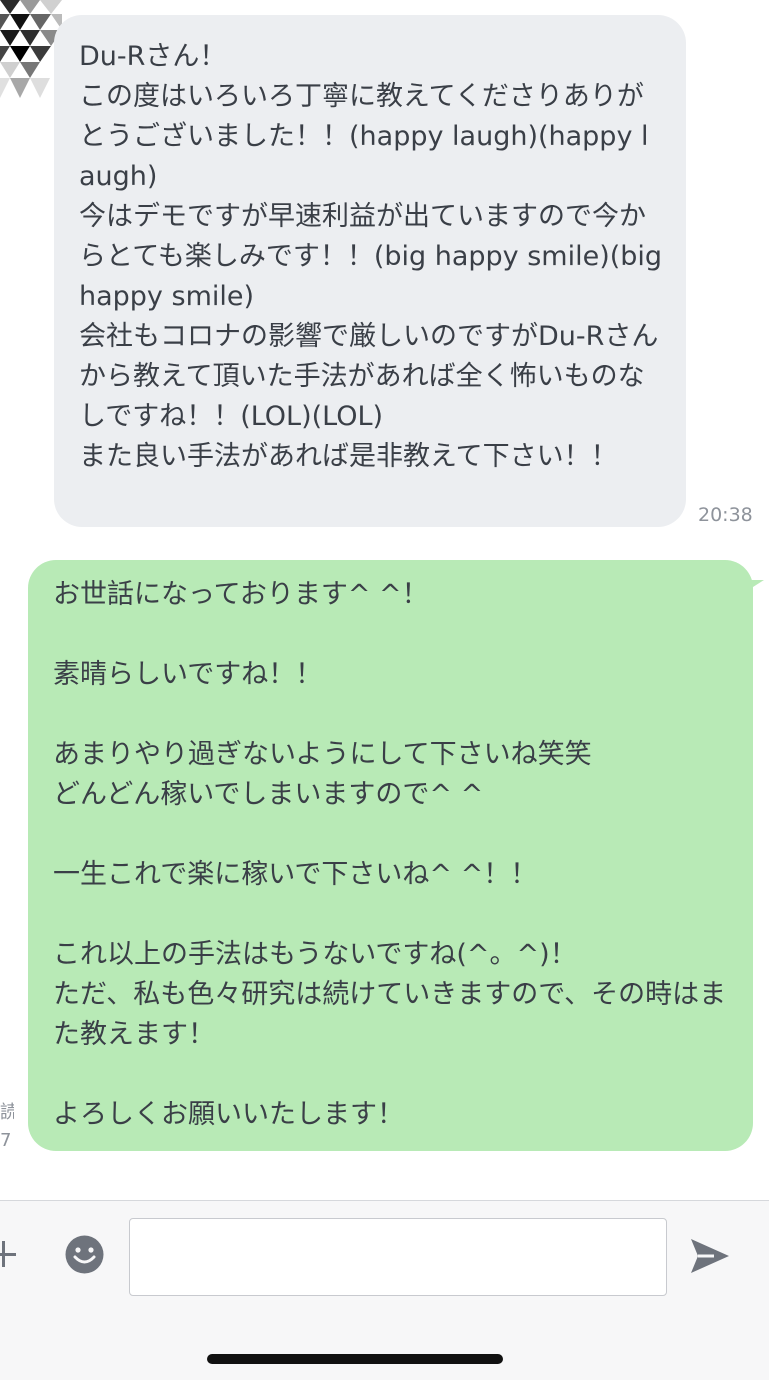 The width and height of the screenshot is (769, 1380). Describe the element at coordinates (84, 1254) in the screenshot. I see `emoji-icon` at that location.